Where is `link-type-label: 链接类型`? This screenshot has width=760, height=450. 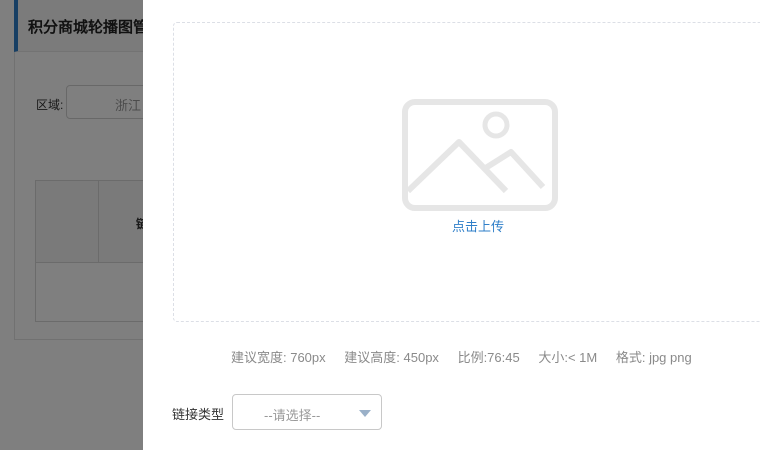 link-type-label: 链接类型 is located at coordinates (198, 414).